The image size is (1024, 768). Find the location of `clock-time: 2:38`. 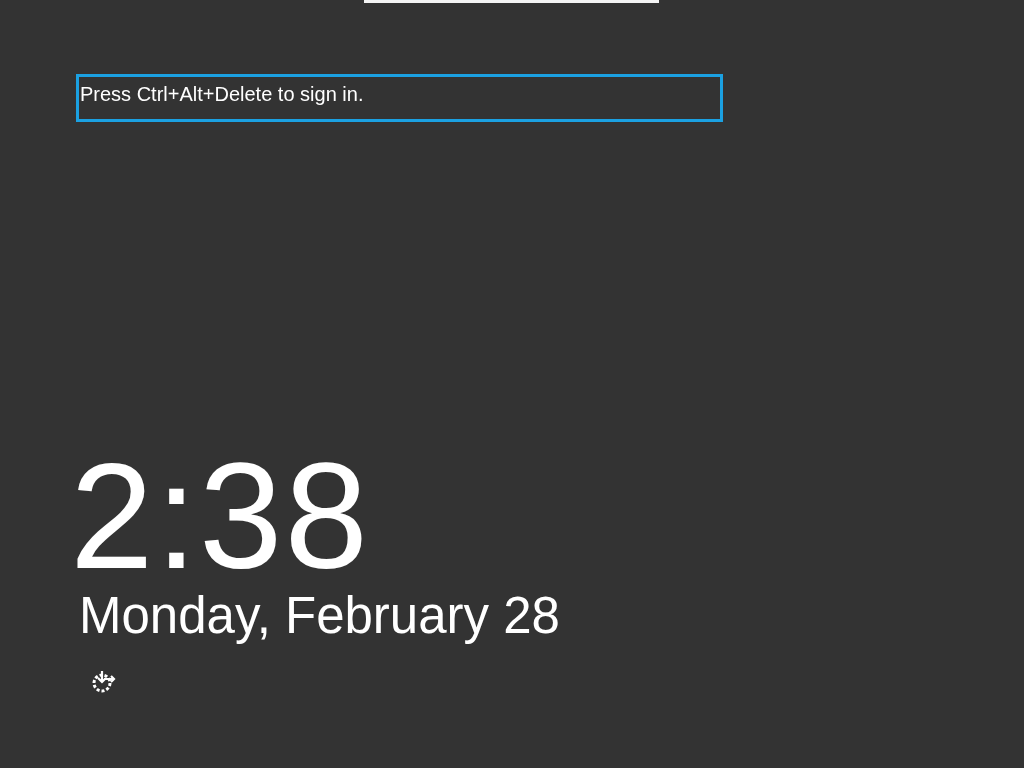

clock-time: 2:38 is located at coordinates (220, 516).